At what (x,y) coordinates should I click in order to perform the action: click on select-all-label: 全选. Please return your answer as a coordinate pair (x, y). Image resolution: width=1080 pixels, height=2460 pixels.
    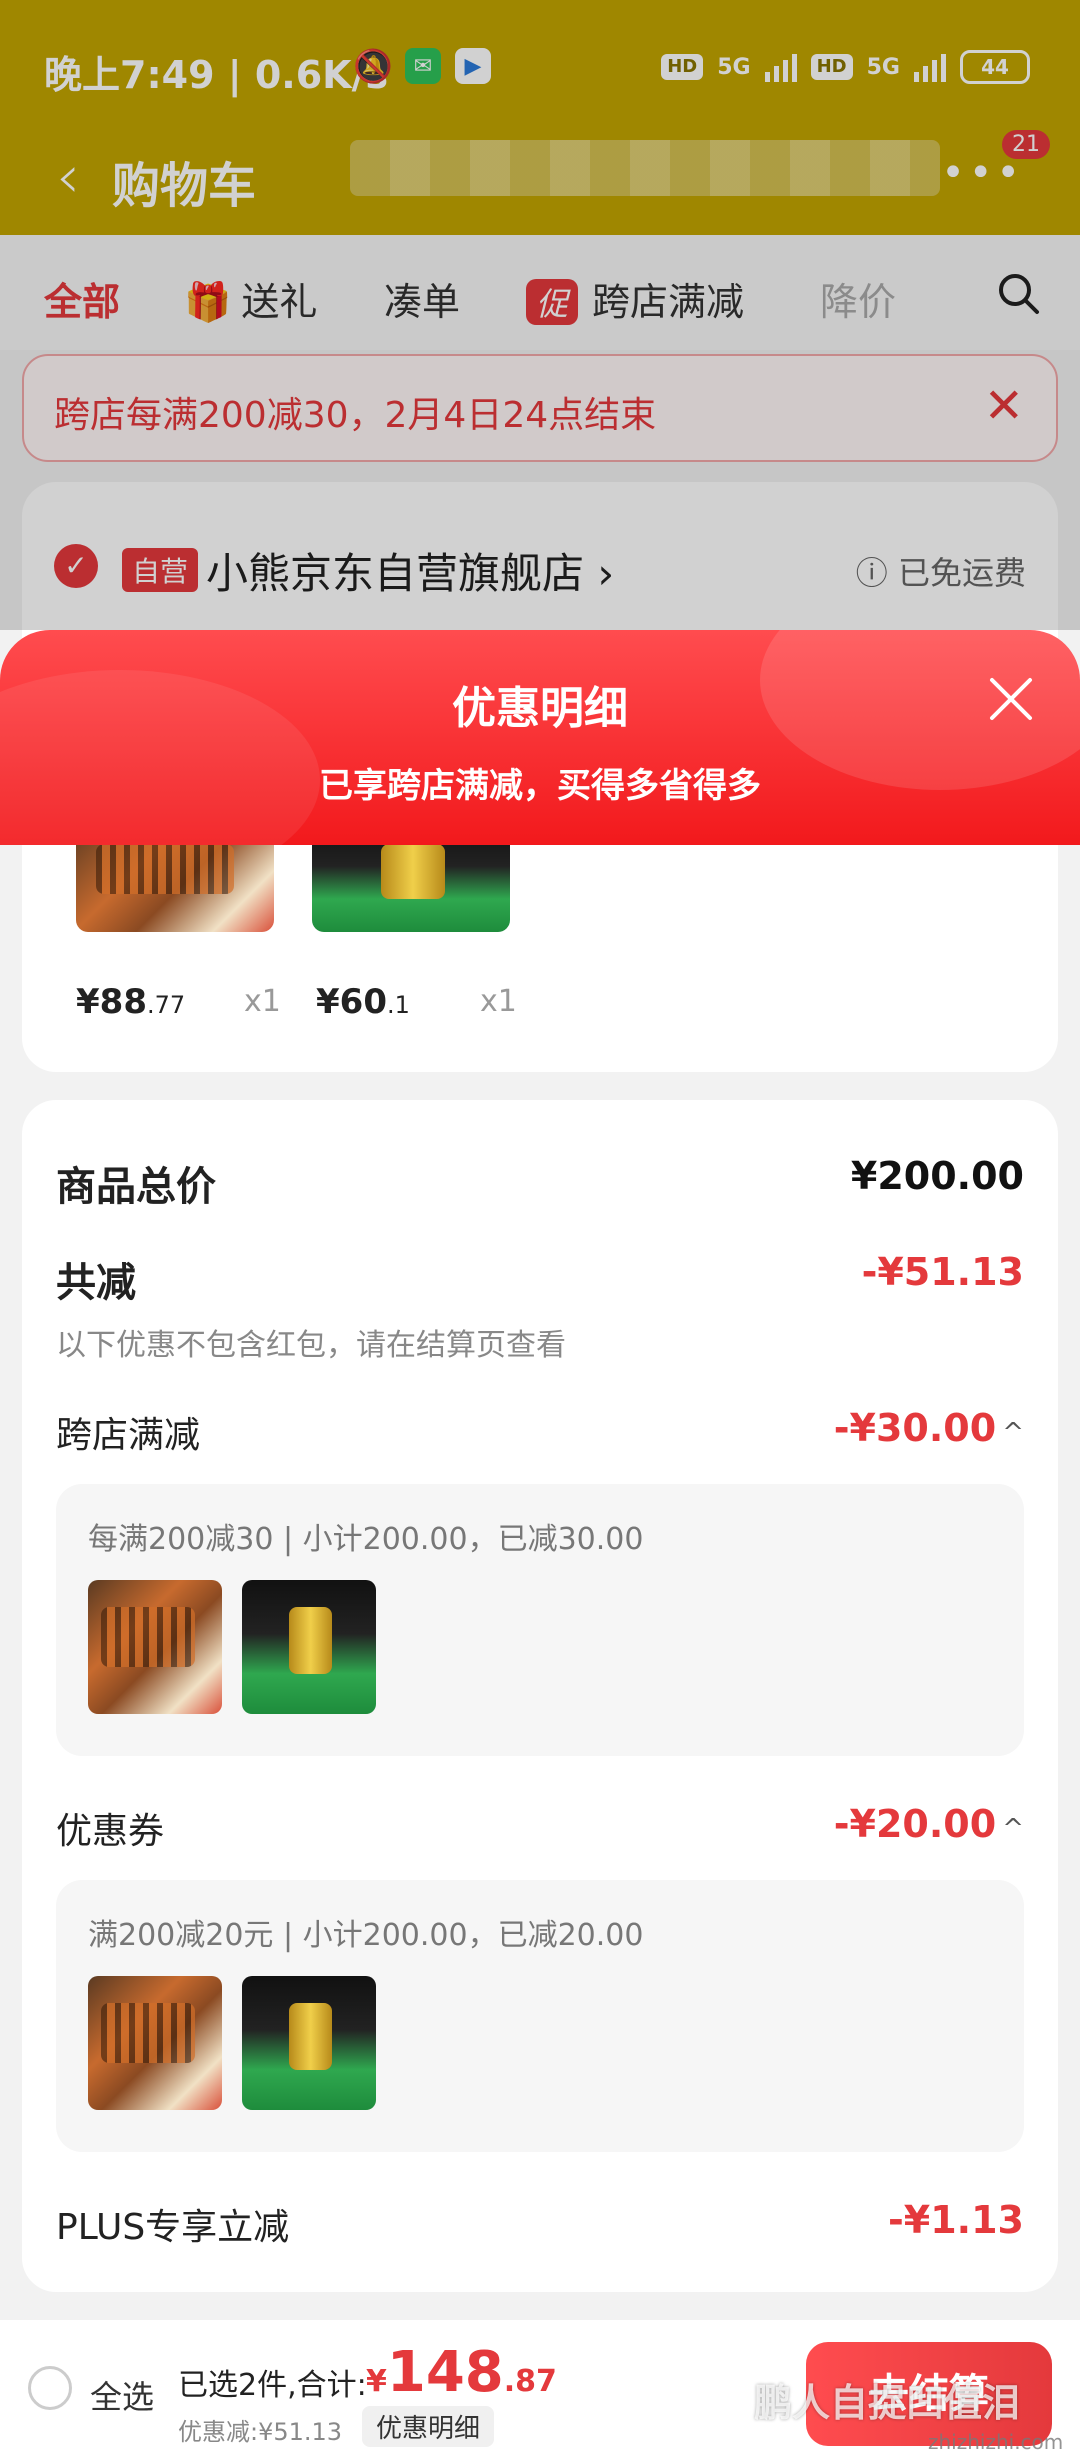
    Looking at the image, I should click on (122, 2395).